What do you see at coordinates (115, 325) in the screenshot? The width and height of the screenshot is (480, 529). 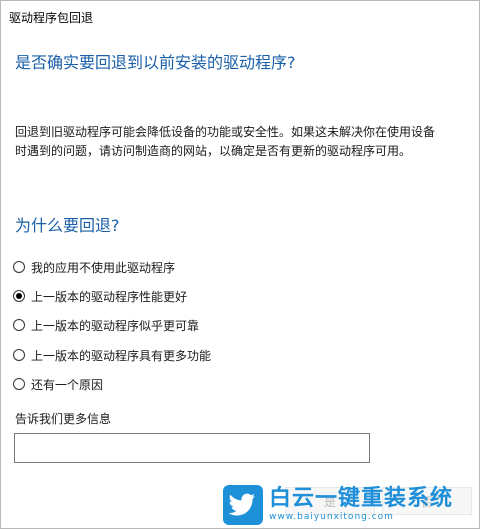 I see `reason-option-label: 上一版本的驱动程序似乎更可靠` at bounding box center [115, 325].